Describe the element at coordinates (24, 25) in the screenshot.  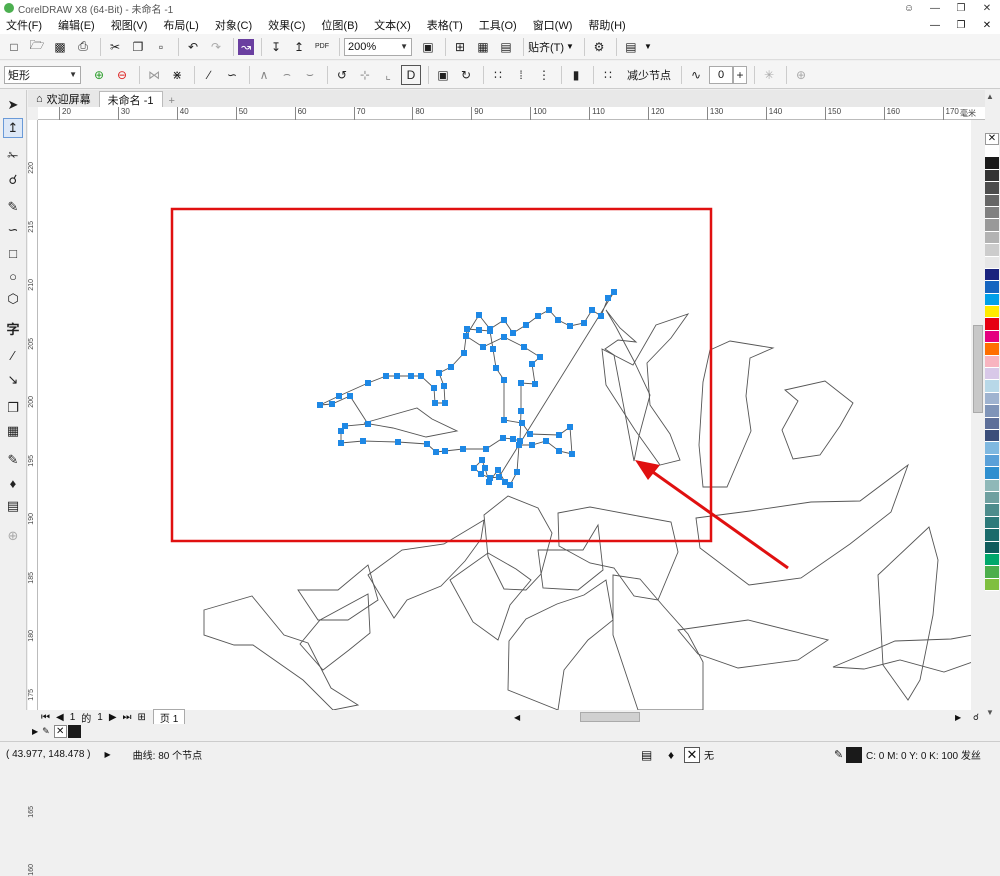
I see `menu-file: 文件(F)` at that location.